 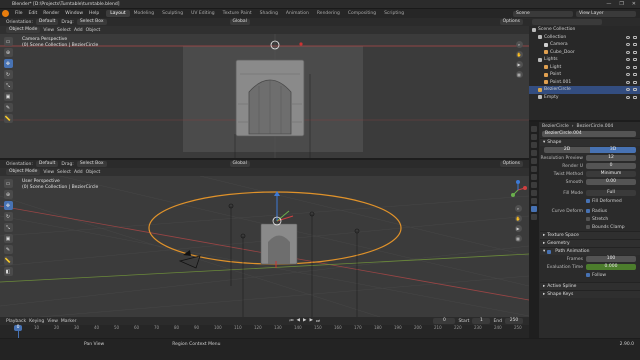 I want to click on fill-mode-dropdown: Full, so click(x=611, y=193).